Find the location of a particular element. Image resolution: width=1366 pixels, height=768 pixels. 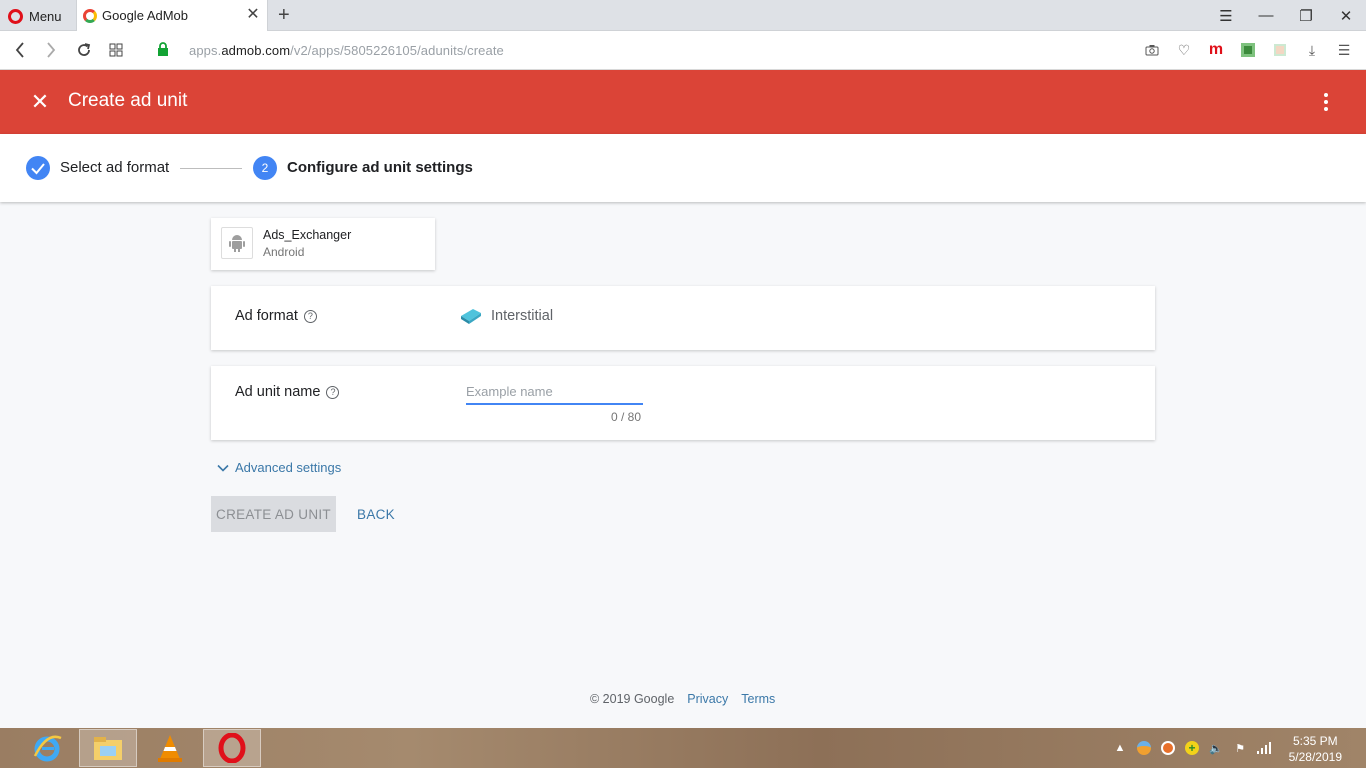

terms-link: Terms is located at coordinates (758, 699).